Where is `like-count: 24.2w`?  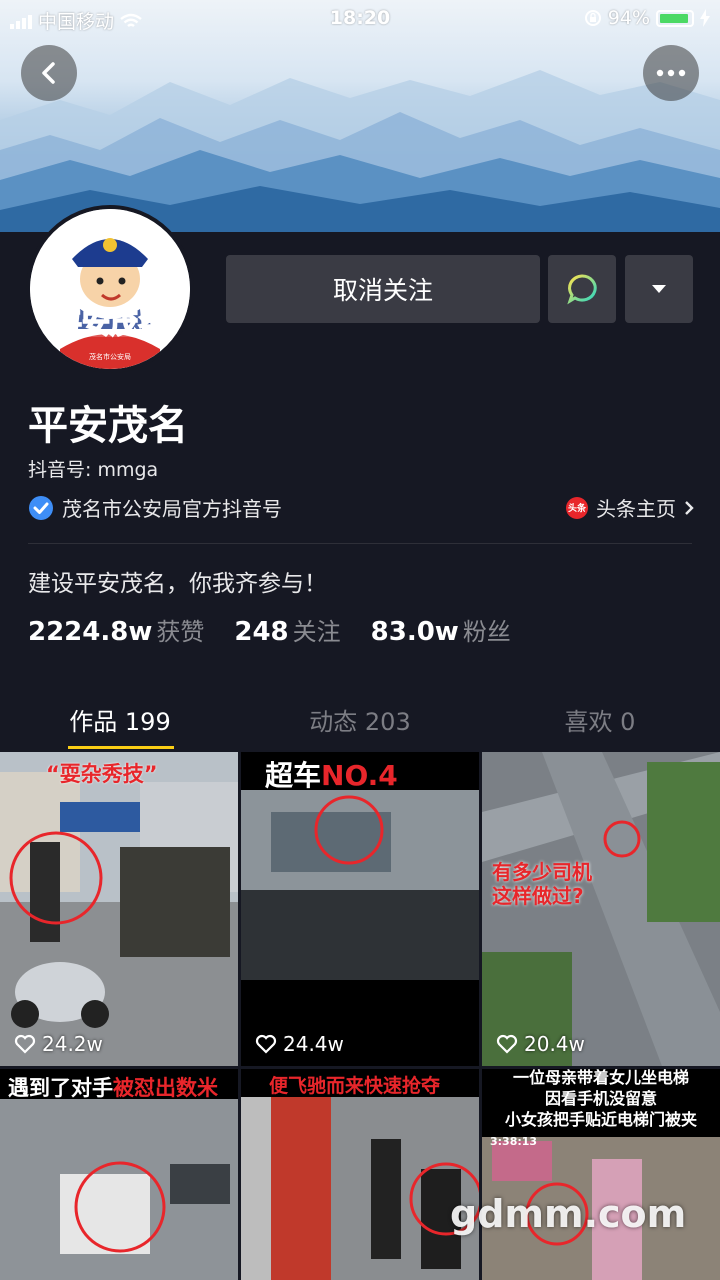 like-count: 24.2w is located at coordinates (58, 1044).